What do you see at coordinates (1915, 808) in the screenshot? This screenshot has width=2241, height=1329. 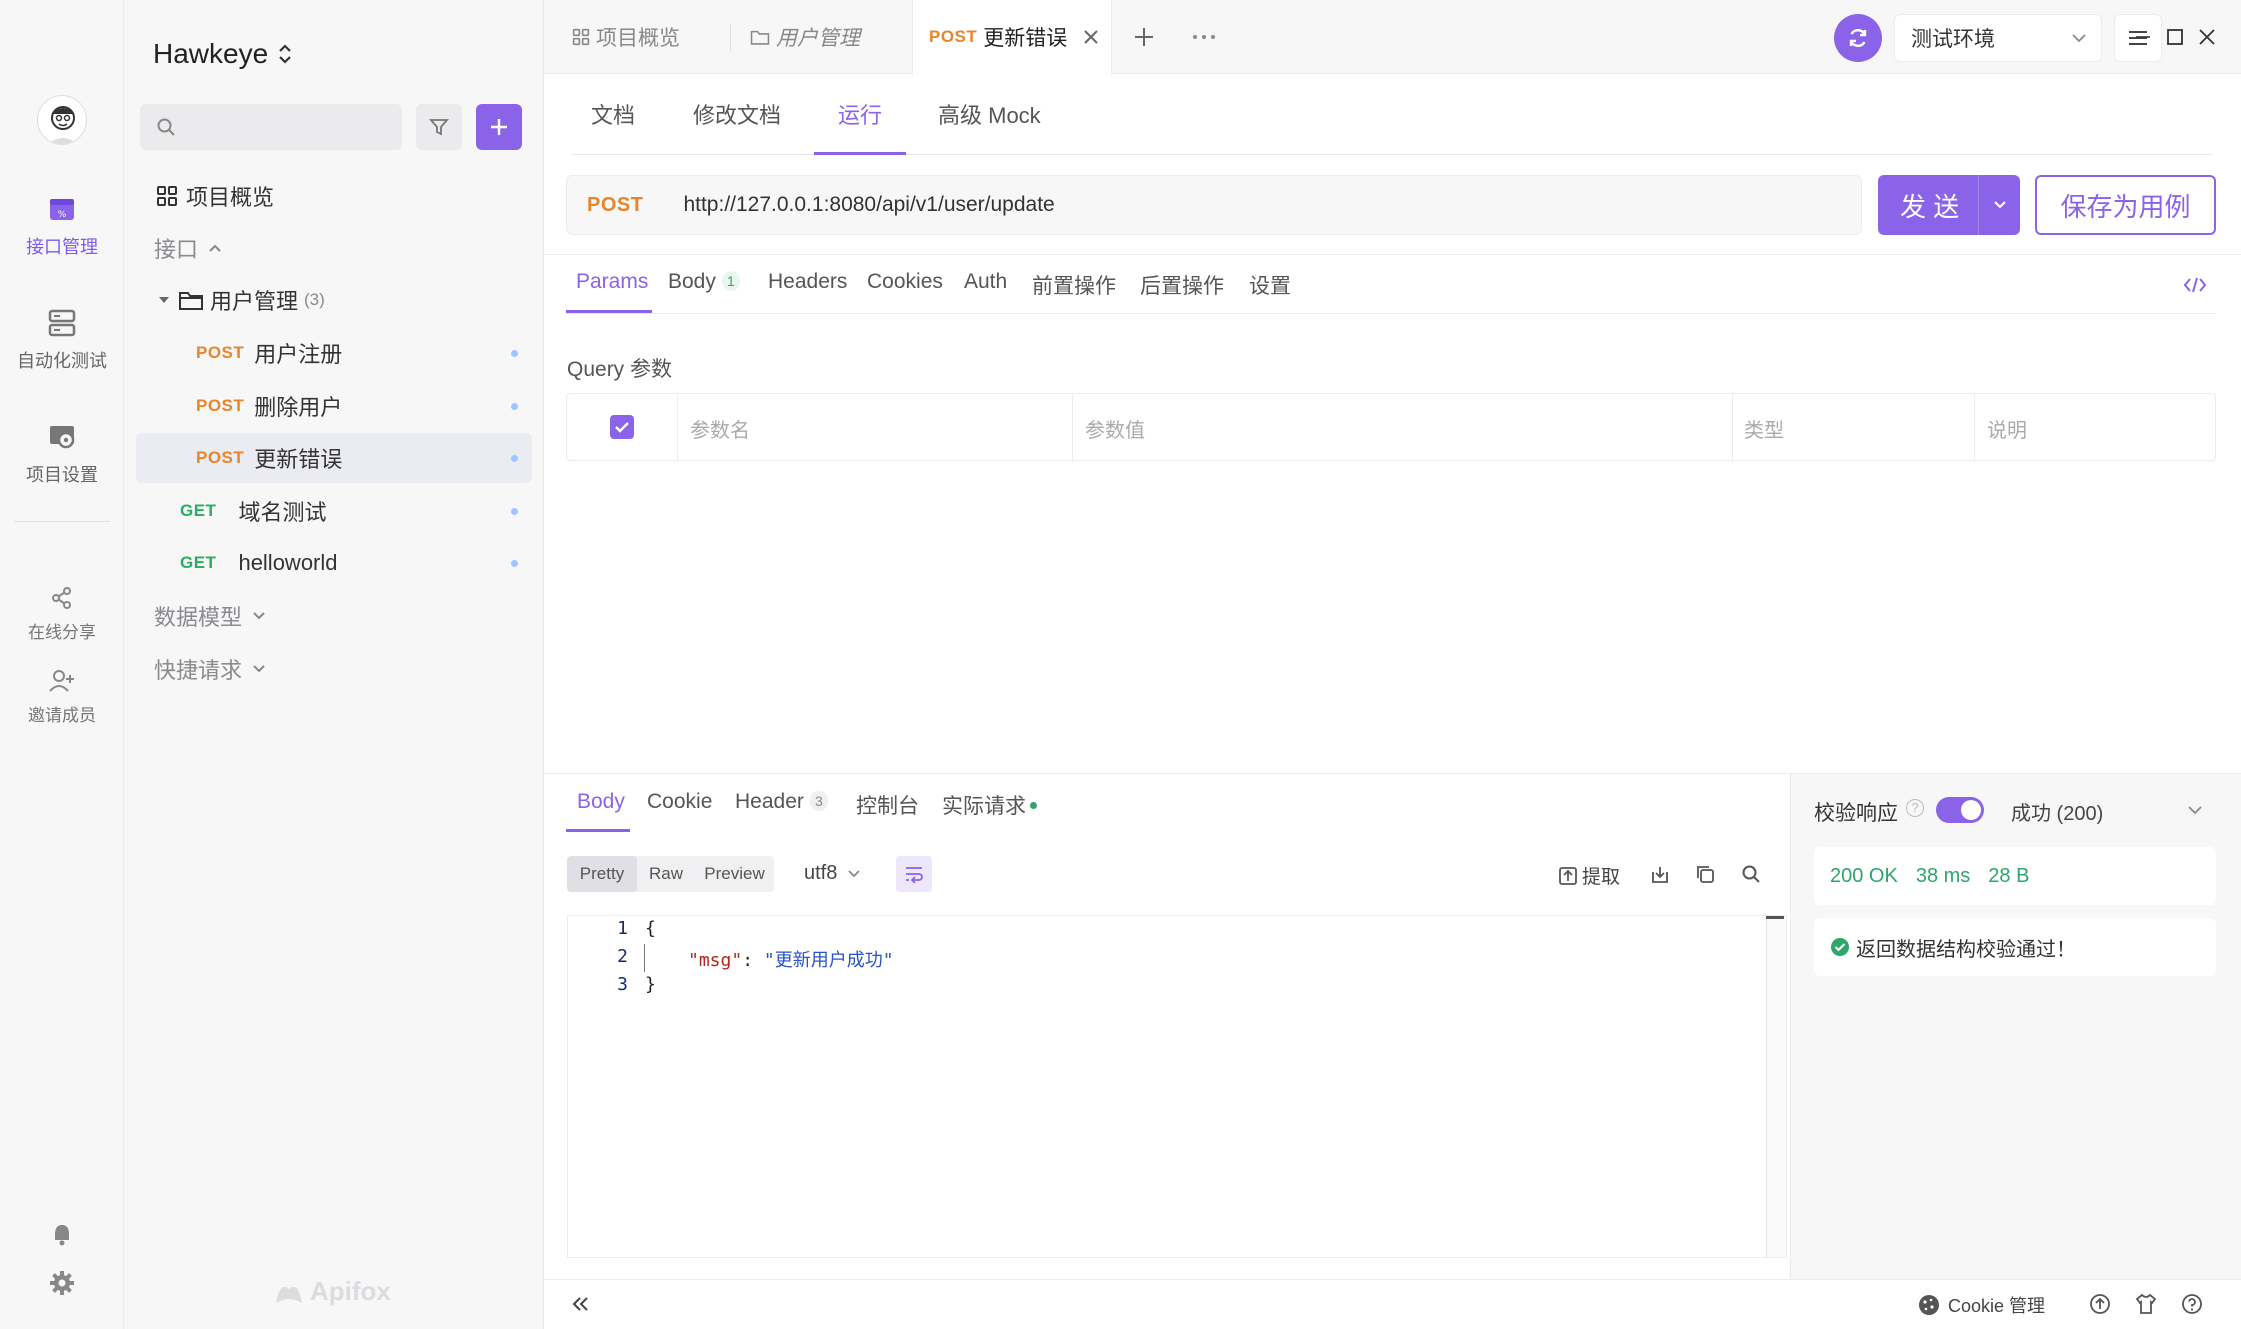 I see `help-icon: ?` at bounding box center [1915, 808].